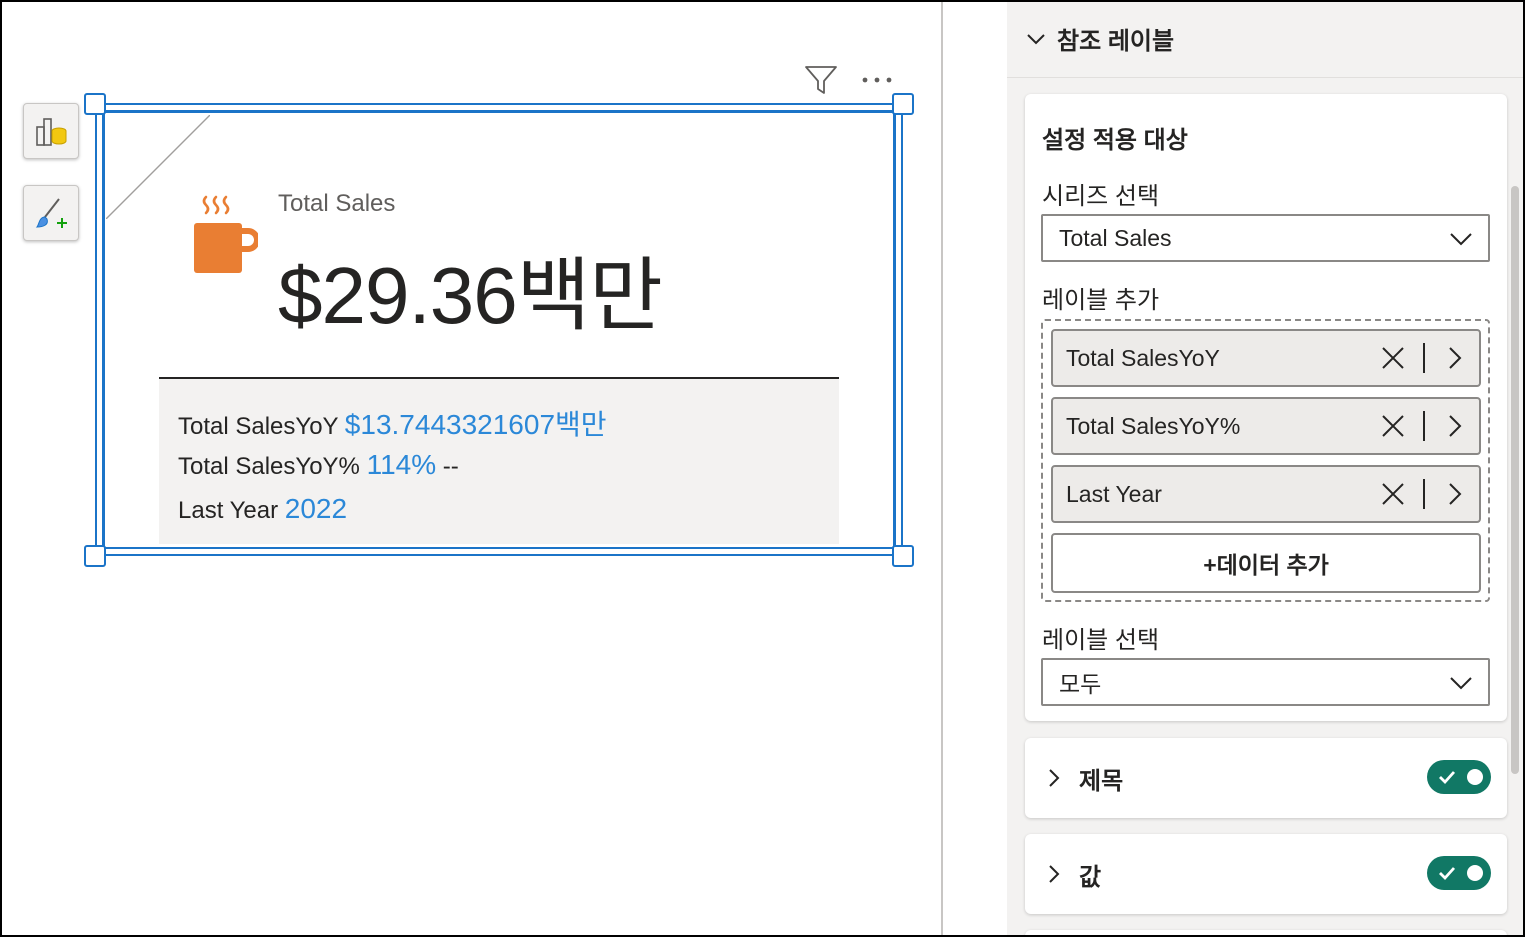  I want to click on reference-label-name: Last Year, so click(228, 510).